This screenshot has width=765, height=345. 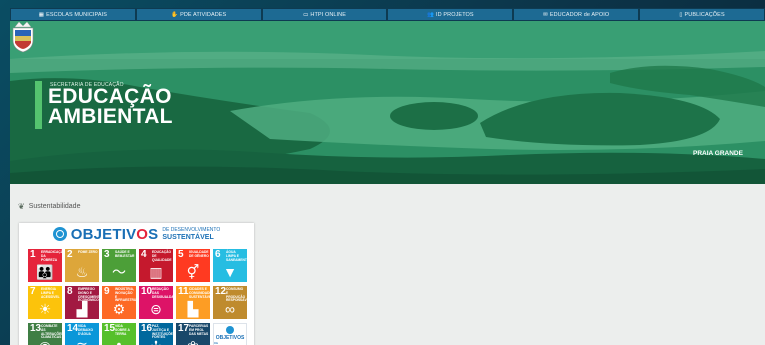 I want to click on page-title-line-1: EDUCAÇÃO, so click(x=110, y=96).